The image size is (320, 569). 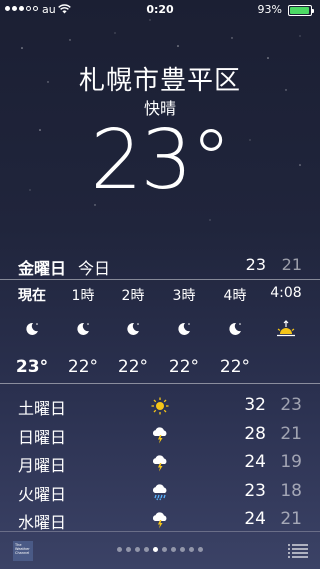 I want to click on page-indicator, so click(x=160, y=549).